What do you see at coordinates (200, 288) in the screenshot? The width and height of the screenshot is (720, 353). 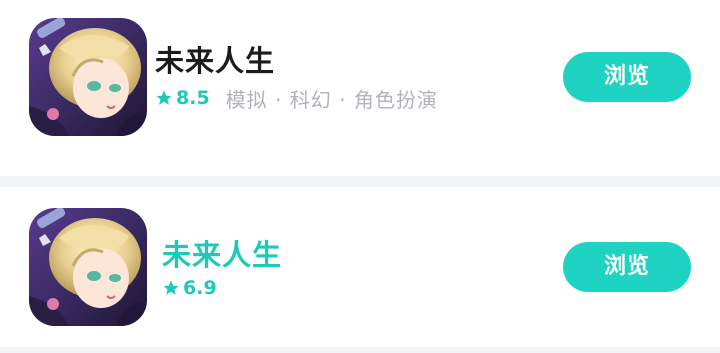 I see `rating-value: 6.9` at bounding box center [200, 288].